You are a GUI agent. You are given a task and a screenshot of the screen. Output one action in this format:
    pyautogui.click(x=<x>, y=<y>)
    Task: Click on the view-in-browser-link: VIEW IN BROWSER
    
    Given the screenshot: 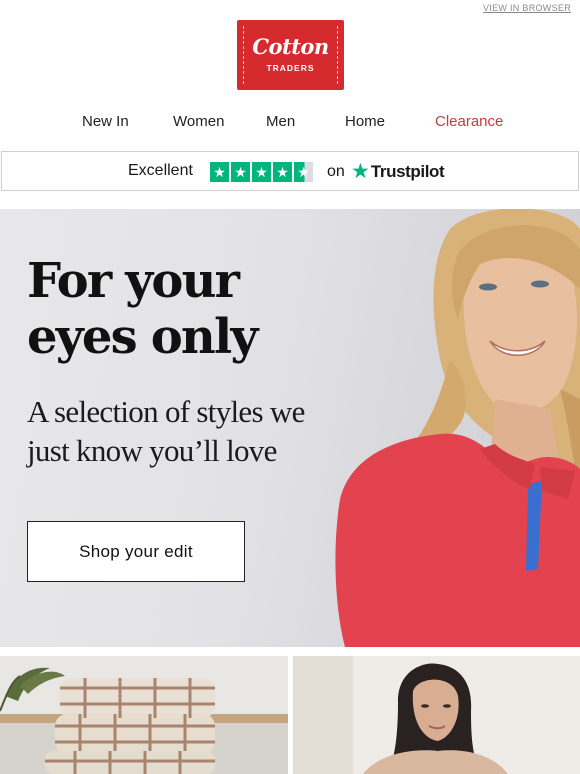 What is the action you would take?
    pyautogui.click(x=527, y=8)
    